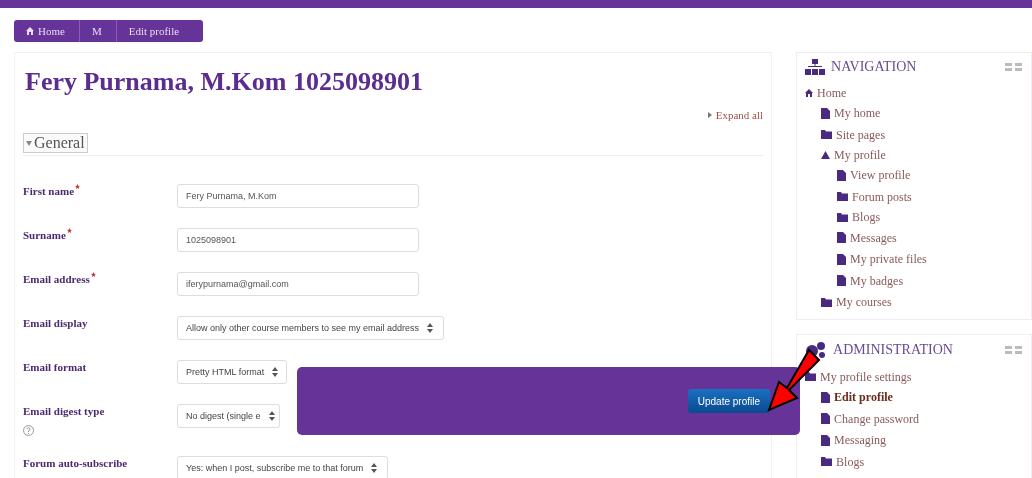 The width and height of the screenshot is (1032, 478). What do you see at coordinates (870, 280) in the screenshot?
I see `tree-item: My badges` at bounding box center [870, 280].